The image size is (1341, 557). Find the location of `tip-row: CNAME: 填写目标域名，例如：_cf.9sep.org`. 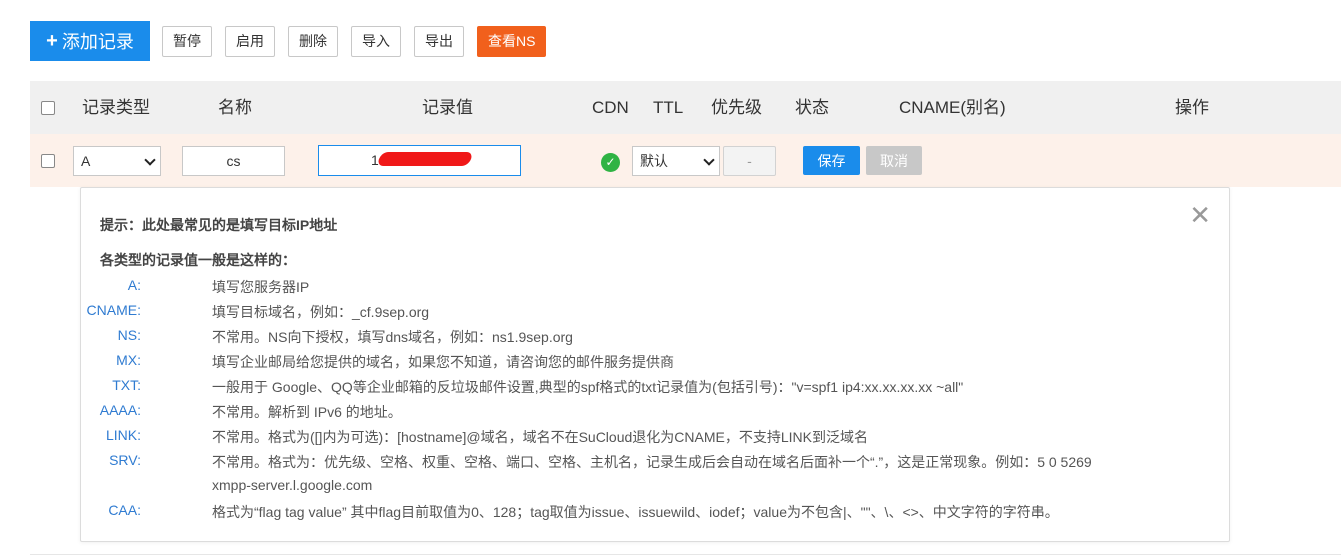

tip-row: CNAME: 填写目标域名，例如：_cf.9sep.org is located at coordinates (631, 314).